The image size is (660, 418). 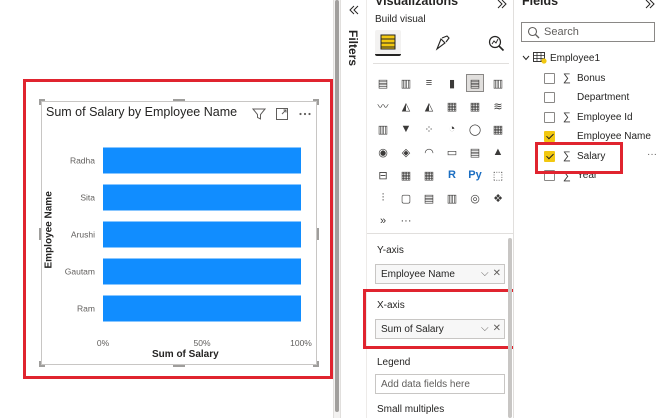 I want to click on line-chart-icon: 〰, so click(x=383, y=106).